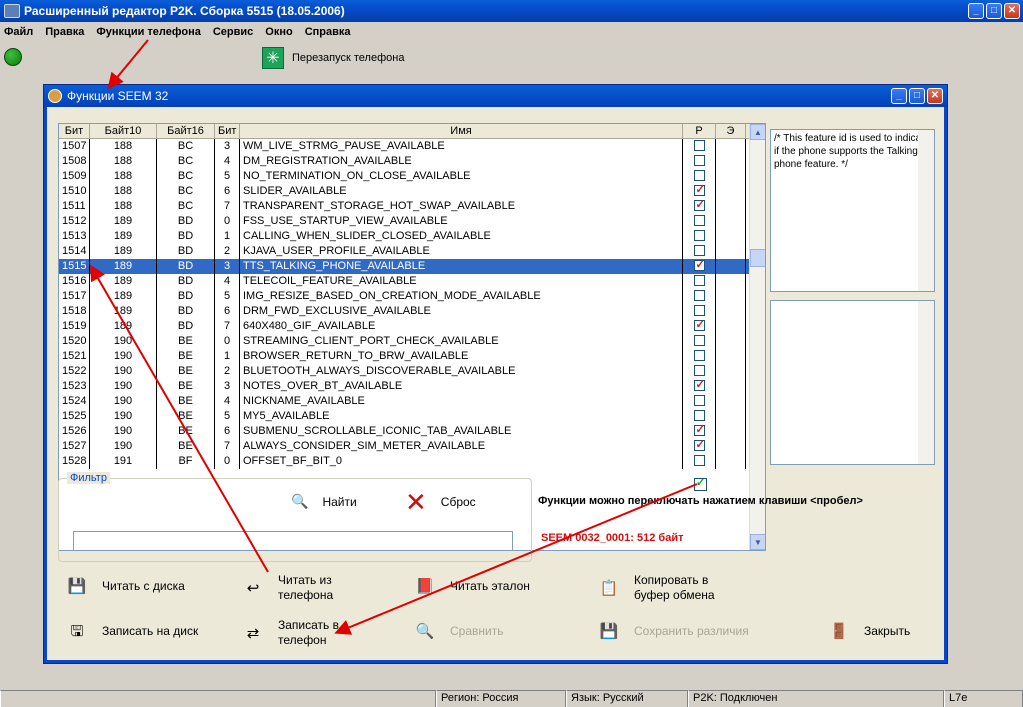 This screenshot has width=1023, height=707. I want to click on col-byte16: Байт16, so click(186, 131).